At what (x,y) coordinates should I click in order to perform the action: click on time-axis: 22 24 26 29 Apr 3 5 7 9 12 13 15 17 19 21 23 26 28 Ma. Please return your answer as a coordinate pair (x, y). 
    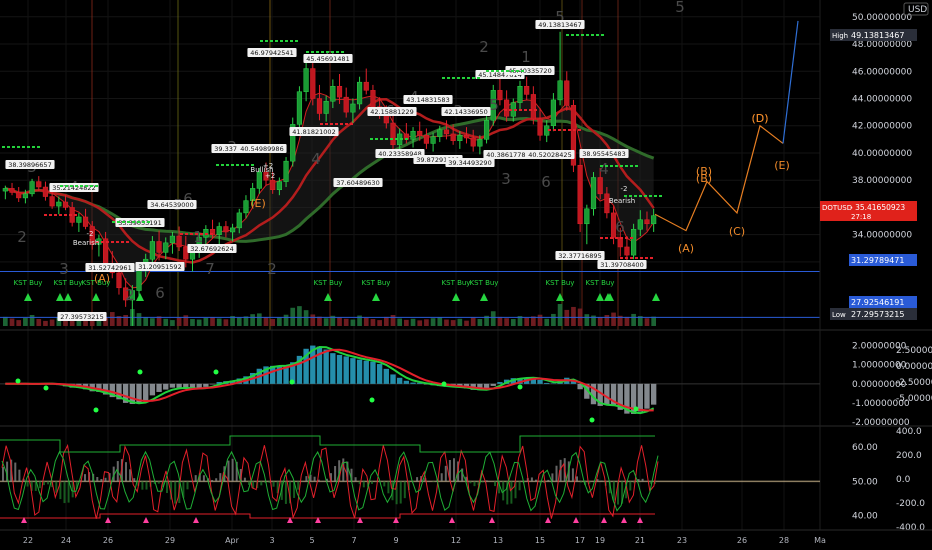
    Looking at the image, I should click on (466, 537).